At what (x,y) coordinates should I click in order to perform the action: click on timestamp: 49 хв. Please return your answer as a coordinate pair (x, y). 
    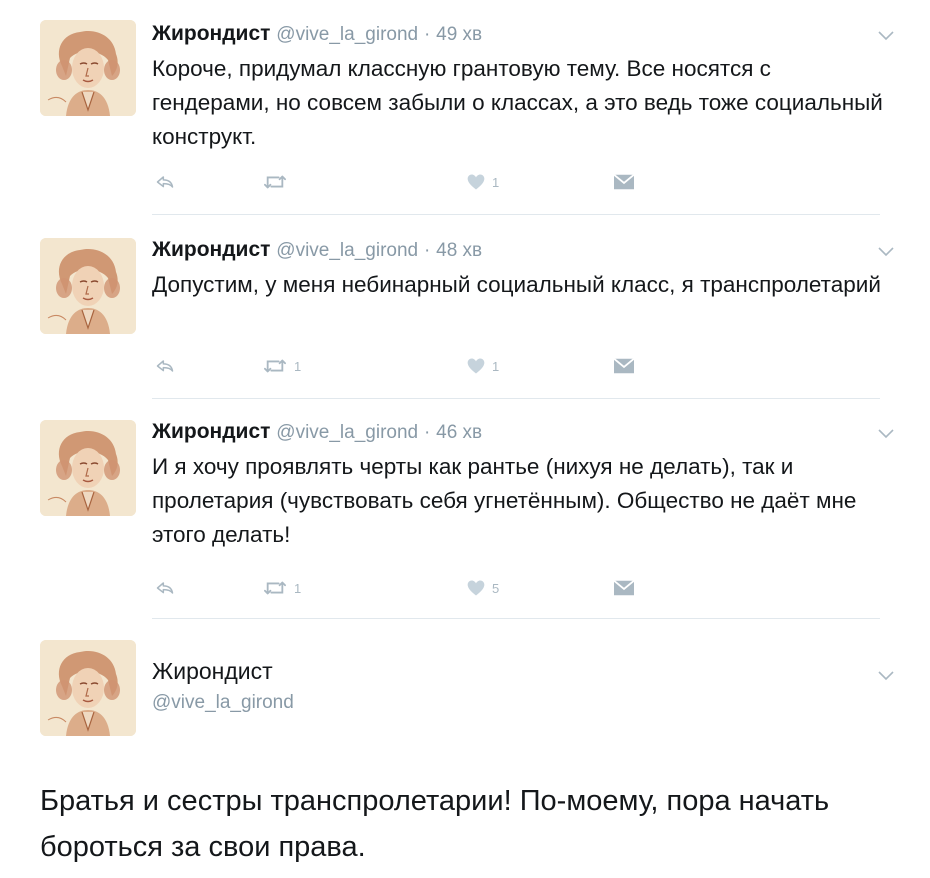
    Looking at the image, I should click on (459, 34).